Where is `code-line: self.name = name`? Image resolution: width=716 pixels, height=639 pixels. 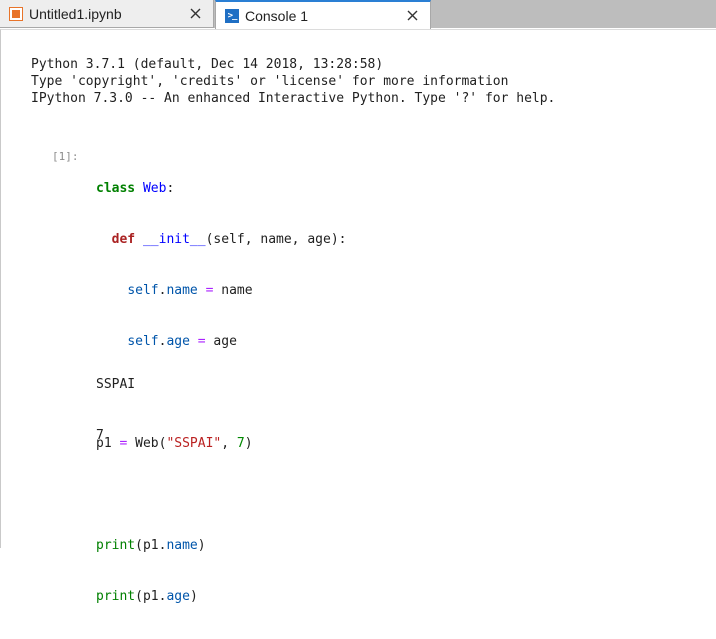
code-line: self.name = name is located at coordinates (190, 290).